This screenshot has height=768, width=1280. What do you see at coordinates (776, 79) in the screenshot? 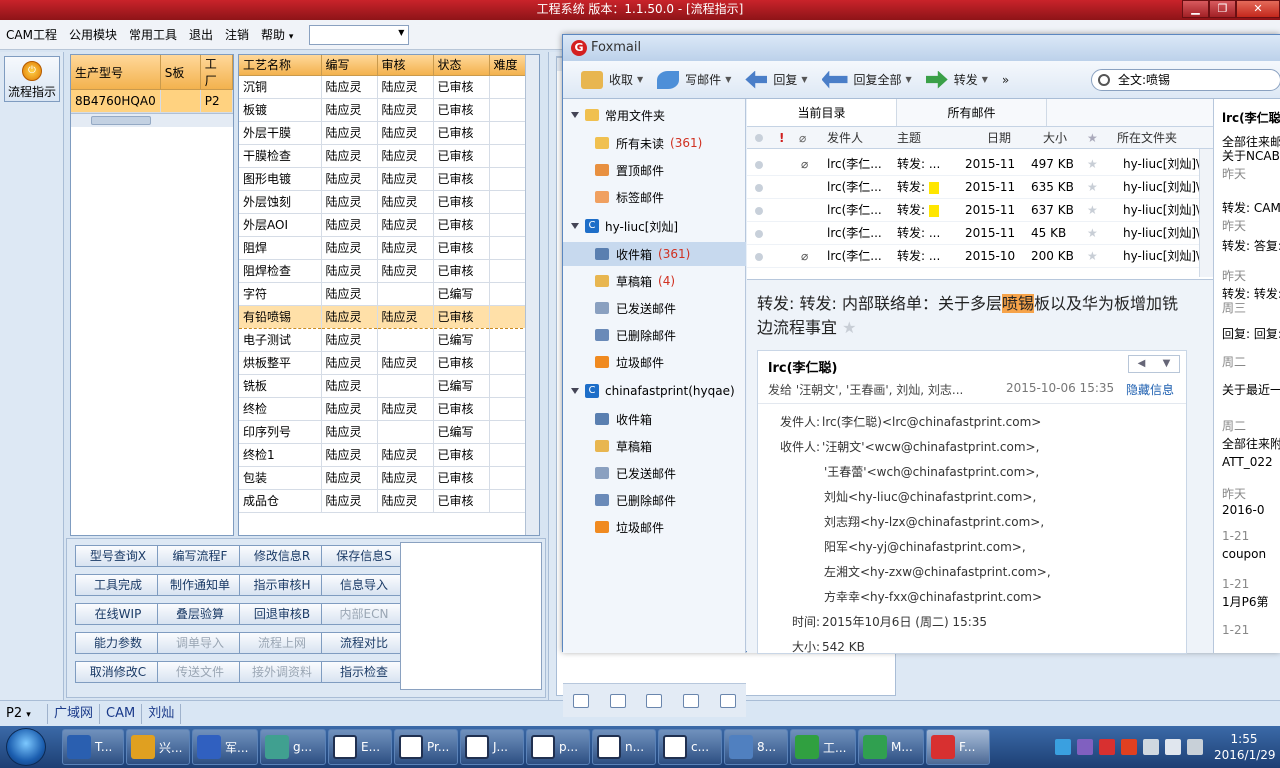
I see `reply-button: 回复 ▼` at bounding box center [776, 79].